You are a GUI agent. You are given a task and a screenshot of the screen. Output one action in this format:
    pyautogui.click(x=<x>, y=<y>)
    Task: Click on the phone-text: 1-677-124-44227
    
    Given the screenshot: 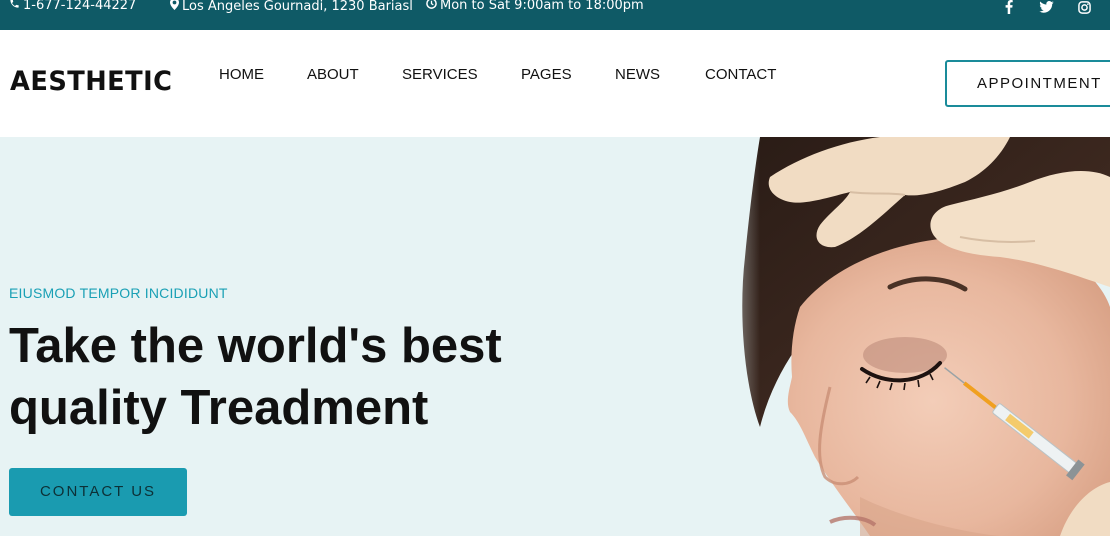 What is the action you would take?
    pyautogui.click(x=80, y=6)
    